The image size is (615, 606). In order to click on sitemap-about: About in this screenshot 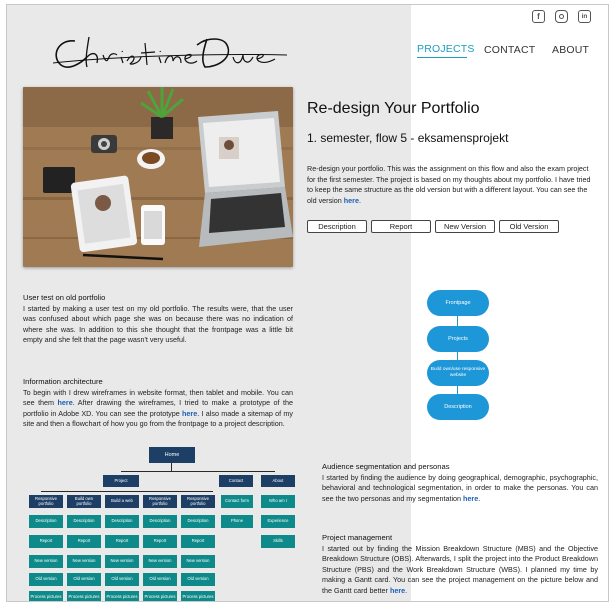, I will do `click(278, 481)`.